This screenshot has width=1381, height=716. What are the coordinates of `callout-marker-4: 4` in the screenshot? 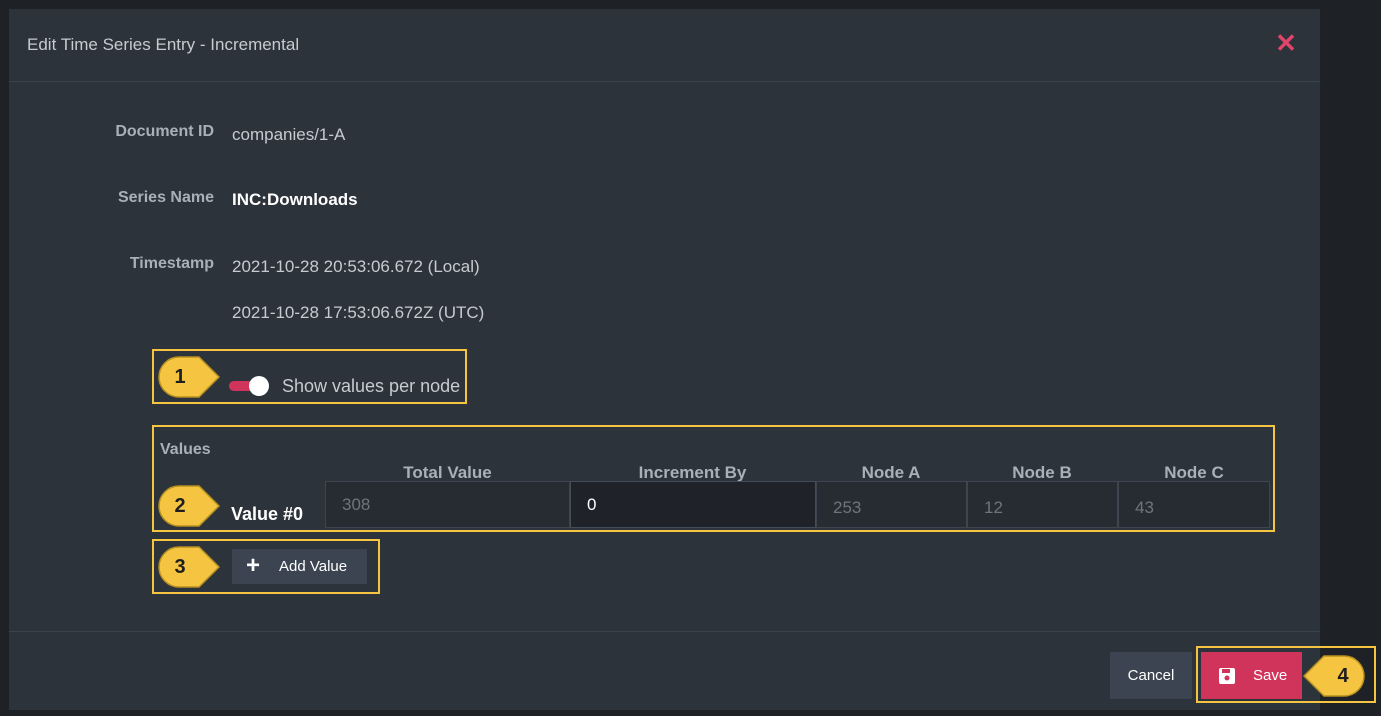 It's located at (1334, 676).